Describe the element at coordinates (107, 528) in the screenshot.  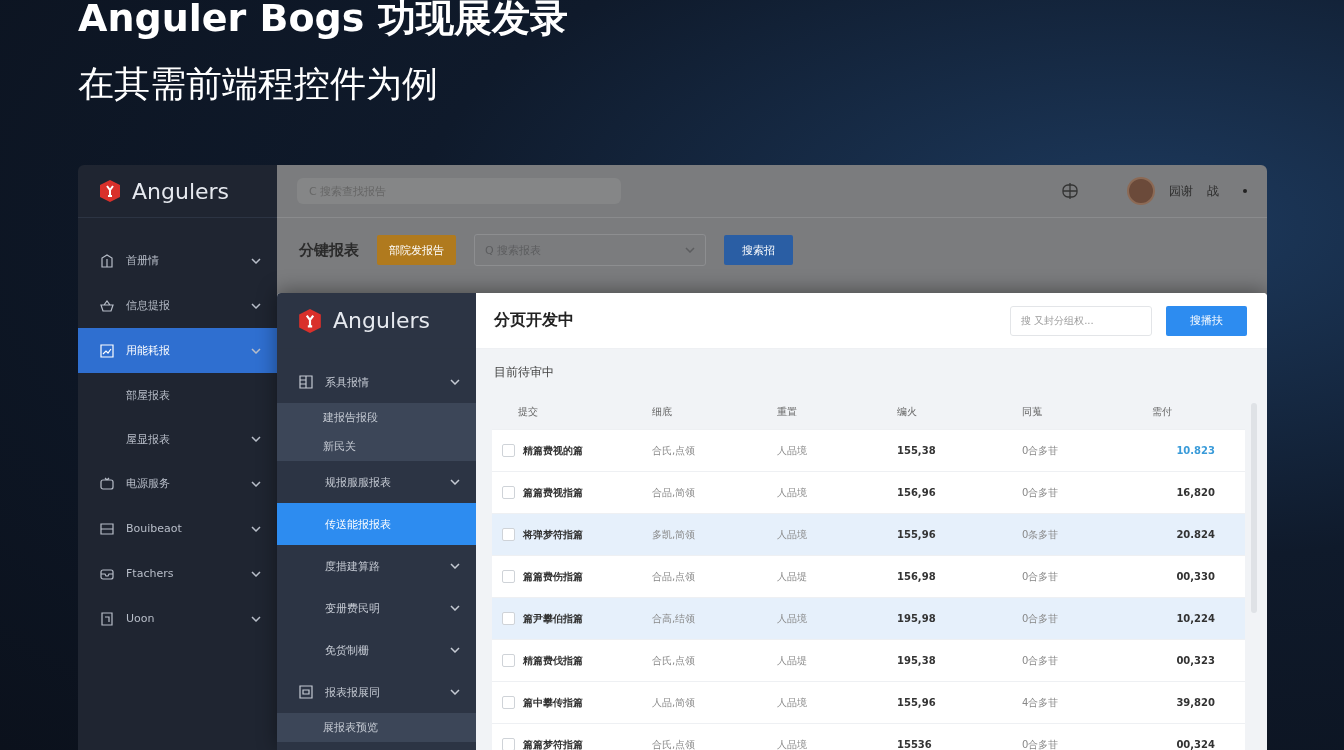
I see `tray-icon` at that location.